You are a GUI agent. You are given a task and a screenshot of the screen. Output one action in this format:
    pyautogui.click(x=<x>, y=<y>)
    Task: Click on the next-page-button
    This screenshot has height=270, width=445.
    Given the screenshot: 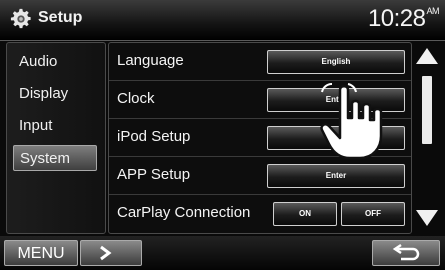 What is the action you would take?
    pyautogui.click(x=111, y=253)
    